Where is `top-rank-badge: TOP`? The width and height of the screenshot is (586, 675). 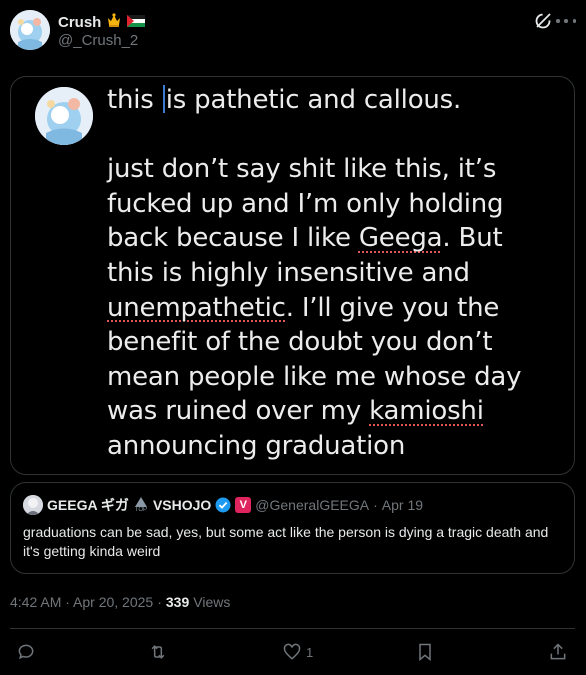
top-rank-badge: TOP is located at coordinates (141, 505).